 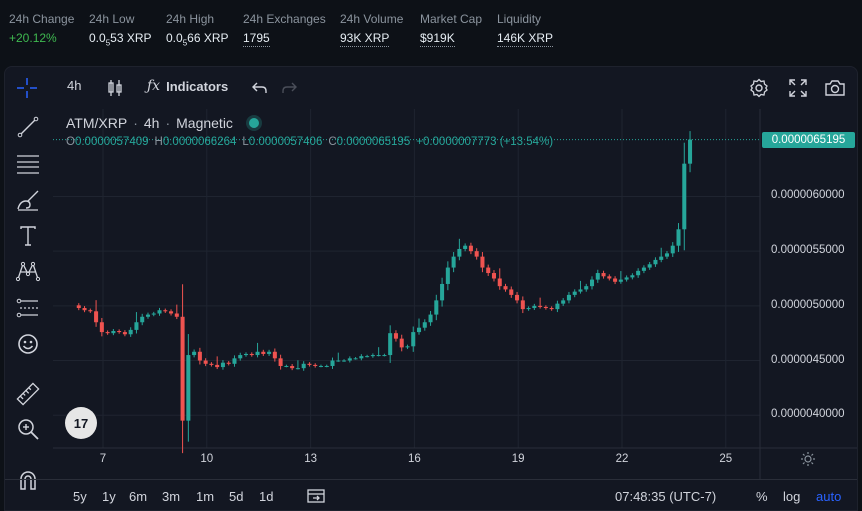 I want to click on range-6m: 6m, so click(x=138, y=496).